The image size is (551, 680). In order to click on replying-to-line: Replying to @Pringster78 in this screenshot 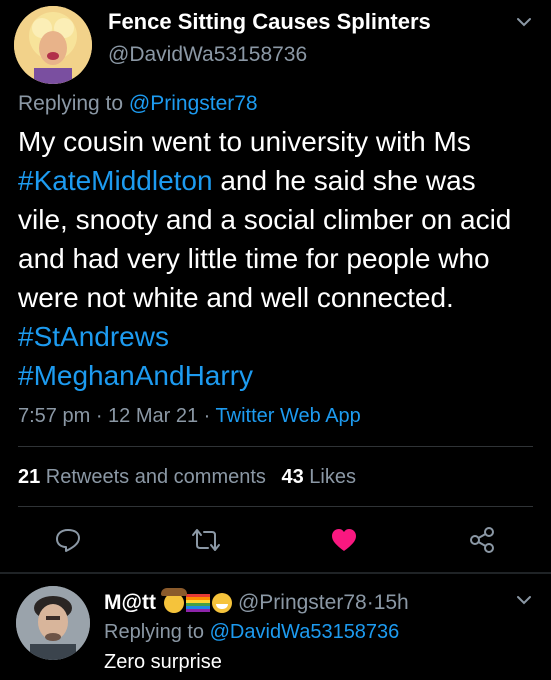, I will do `click(138, 104)`.